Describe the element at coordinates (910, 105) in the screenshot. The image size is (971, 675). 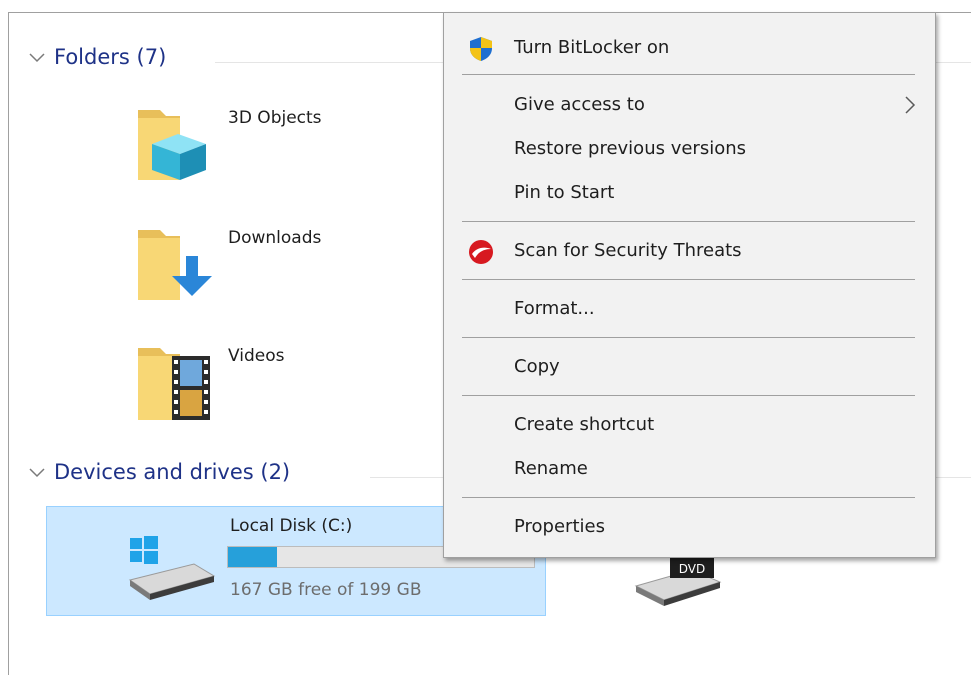
I see `chevron-right-icon` at that location.